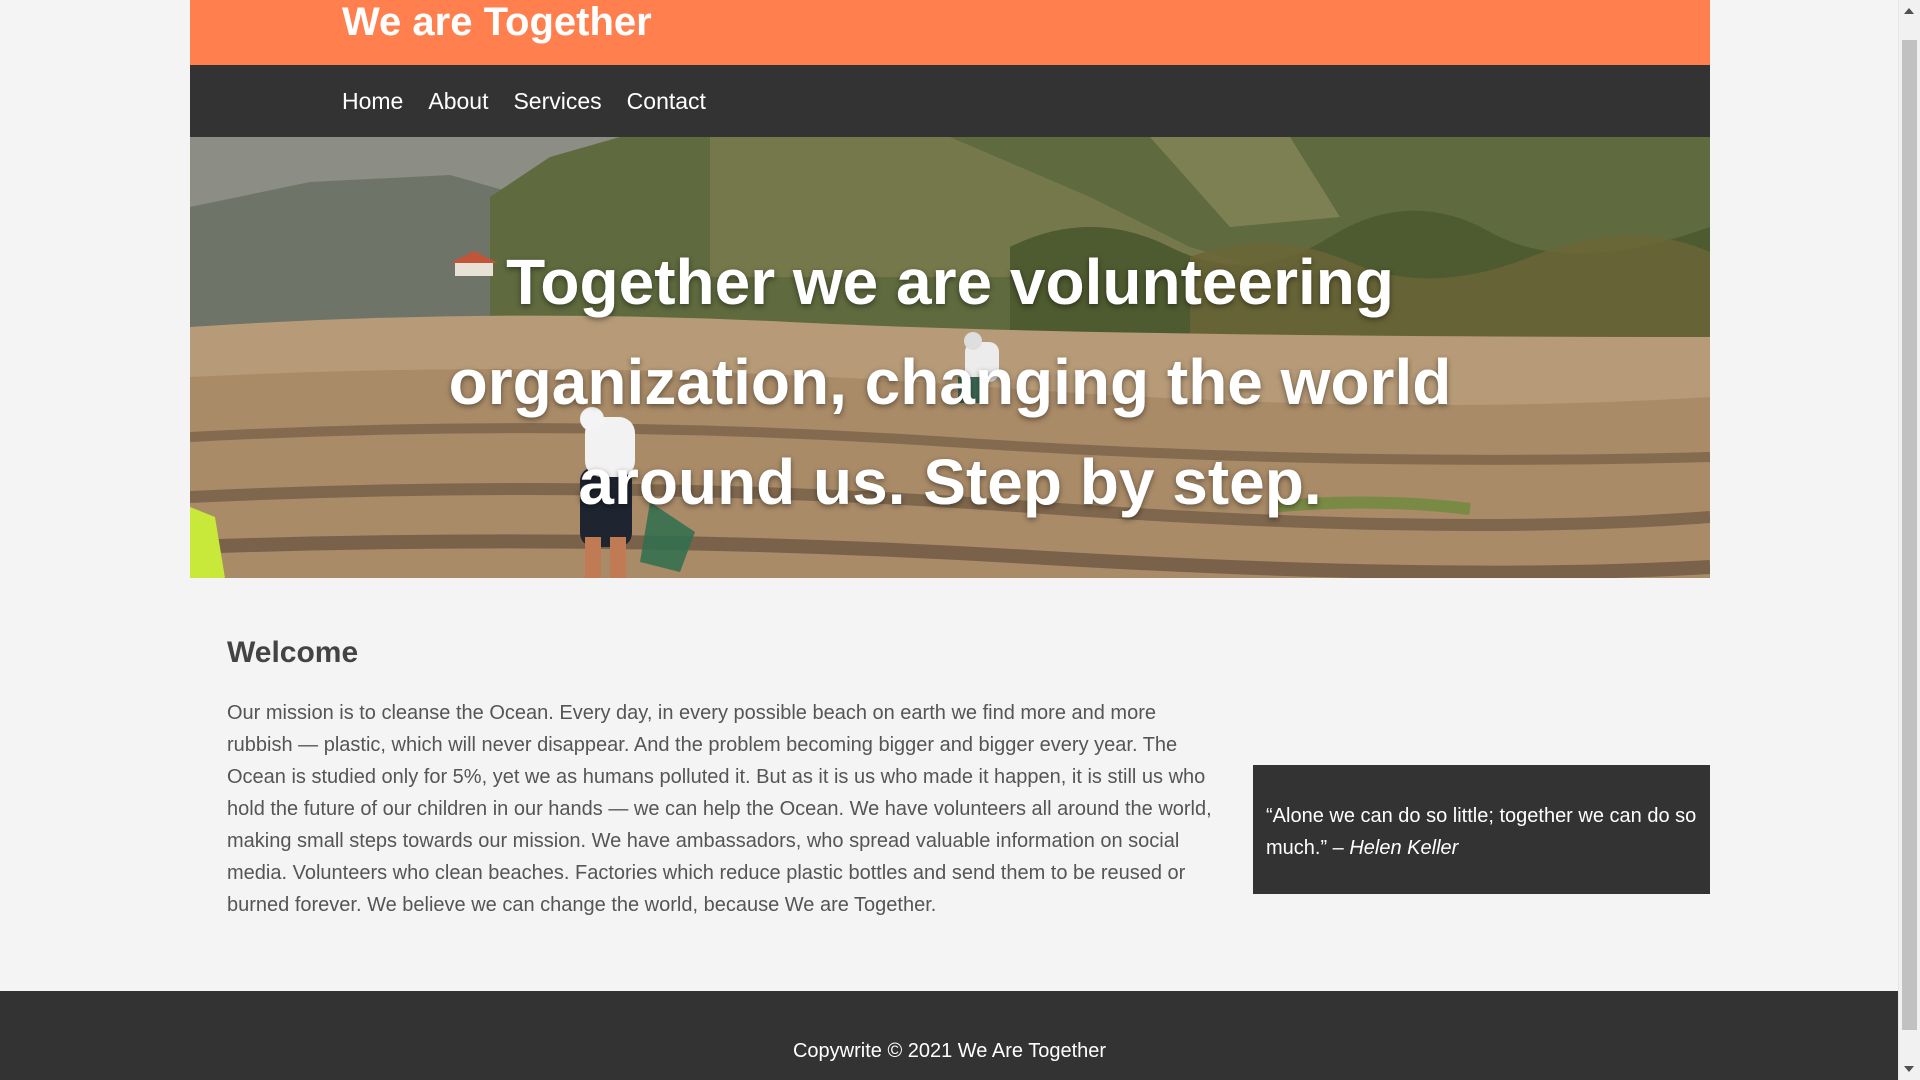 This screenshot has height=1080, width=1920. I want to click on nav-item-about: About, so click(458, 101).